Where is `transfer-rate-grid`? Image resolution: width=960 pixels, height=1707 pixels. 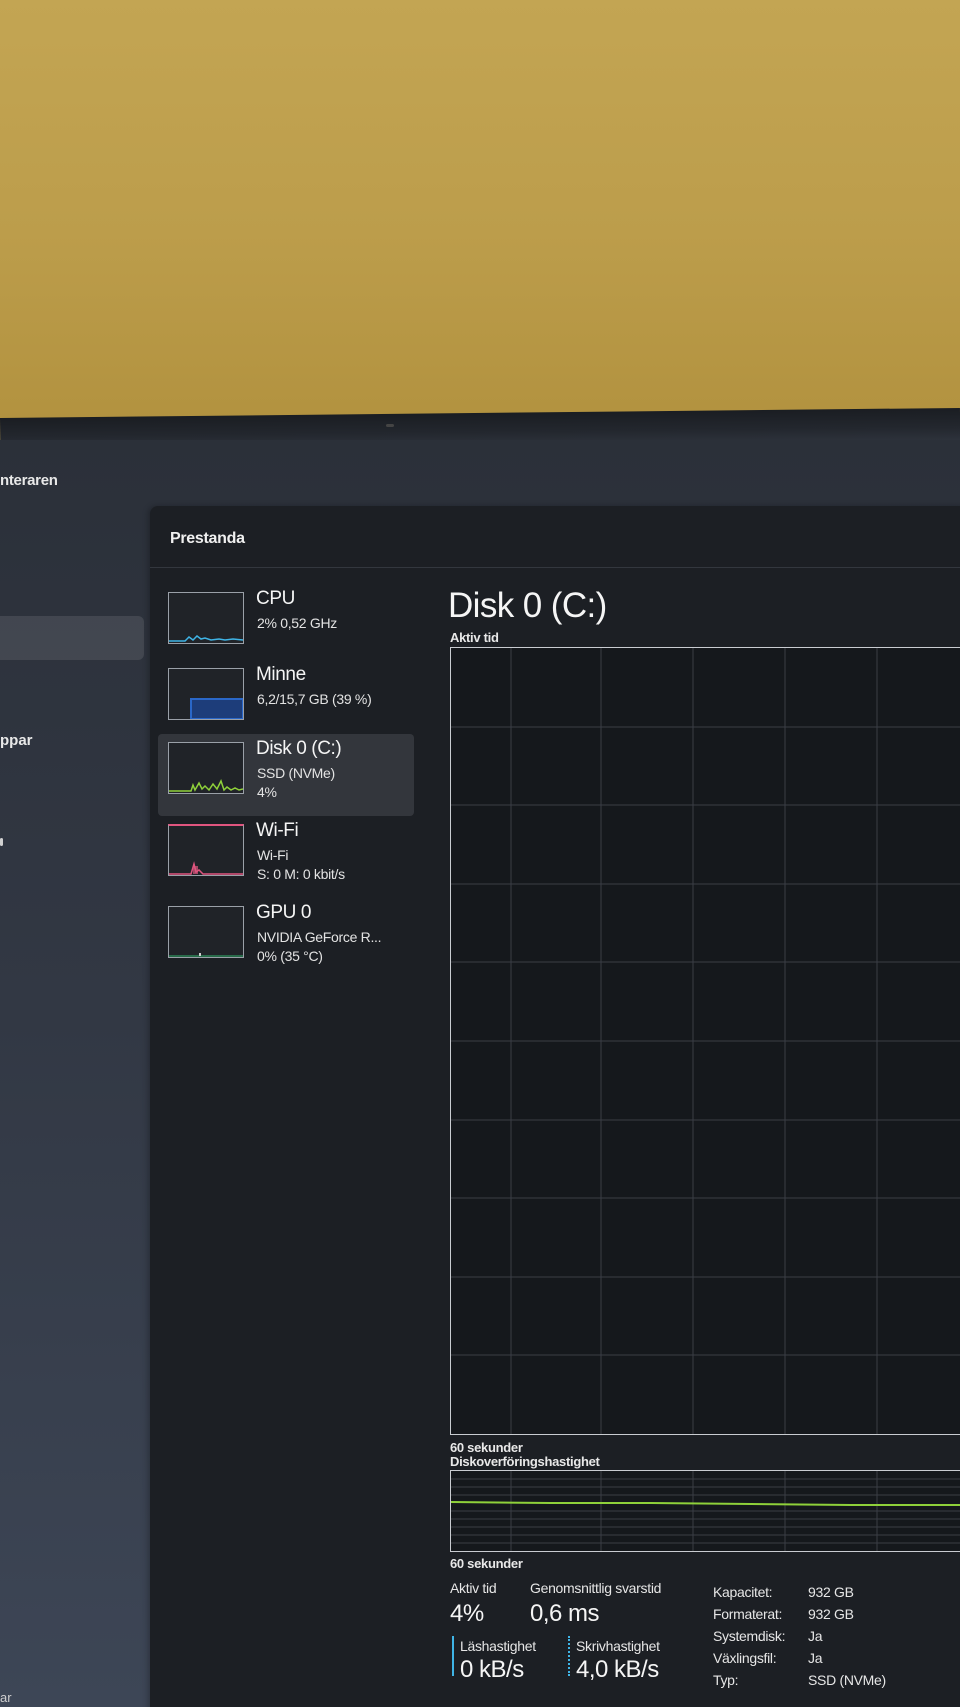 transfer-rate-grid is located at coordinates (705, 1511).